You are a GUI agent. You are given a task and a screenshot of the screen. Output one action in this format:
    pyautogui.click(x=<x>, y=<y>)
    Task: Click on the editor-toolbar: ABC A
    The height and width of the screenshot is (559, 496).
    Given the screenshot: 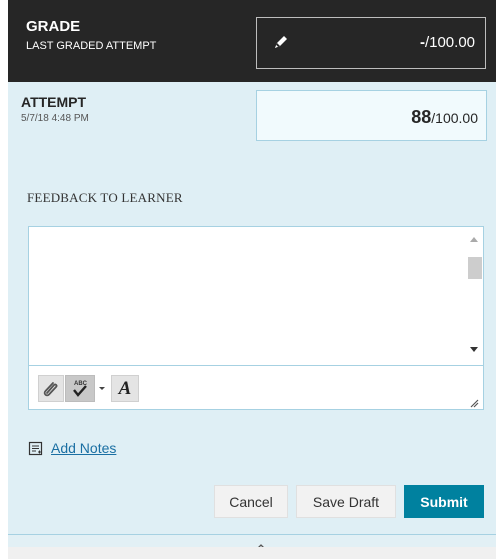 What is the action you would take?
    pyautogui.click(x=256, y=387)
    